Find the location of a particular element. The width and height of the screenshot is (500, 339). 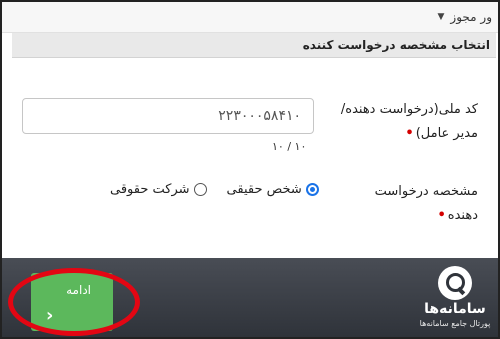

radio-unchecked-icon is located at coordinates (200, 189).